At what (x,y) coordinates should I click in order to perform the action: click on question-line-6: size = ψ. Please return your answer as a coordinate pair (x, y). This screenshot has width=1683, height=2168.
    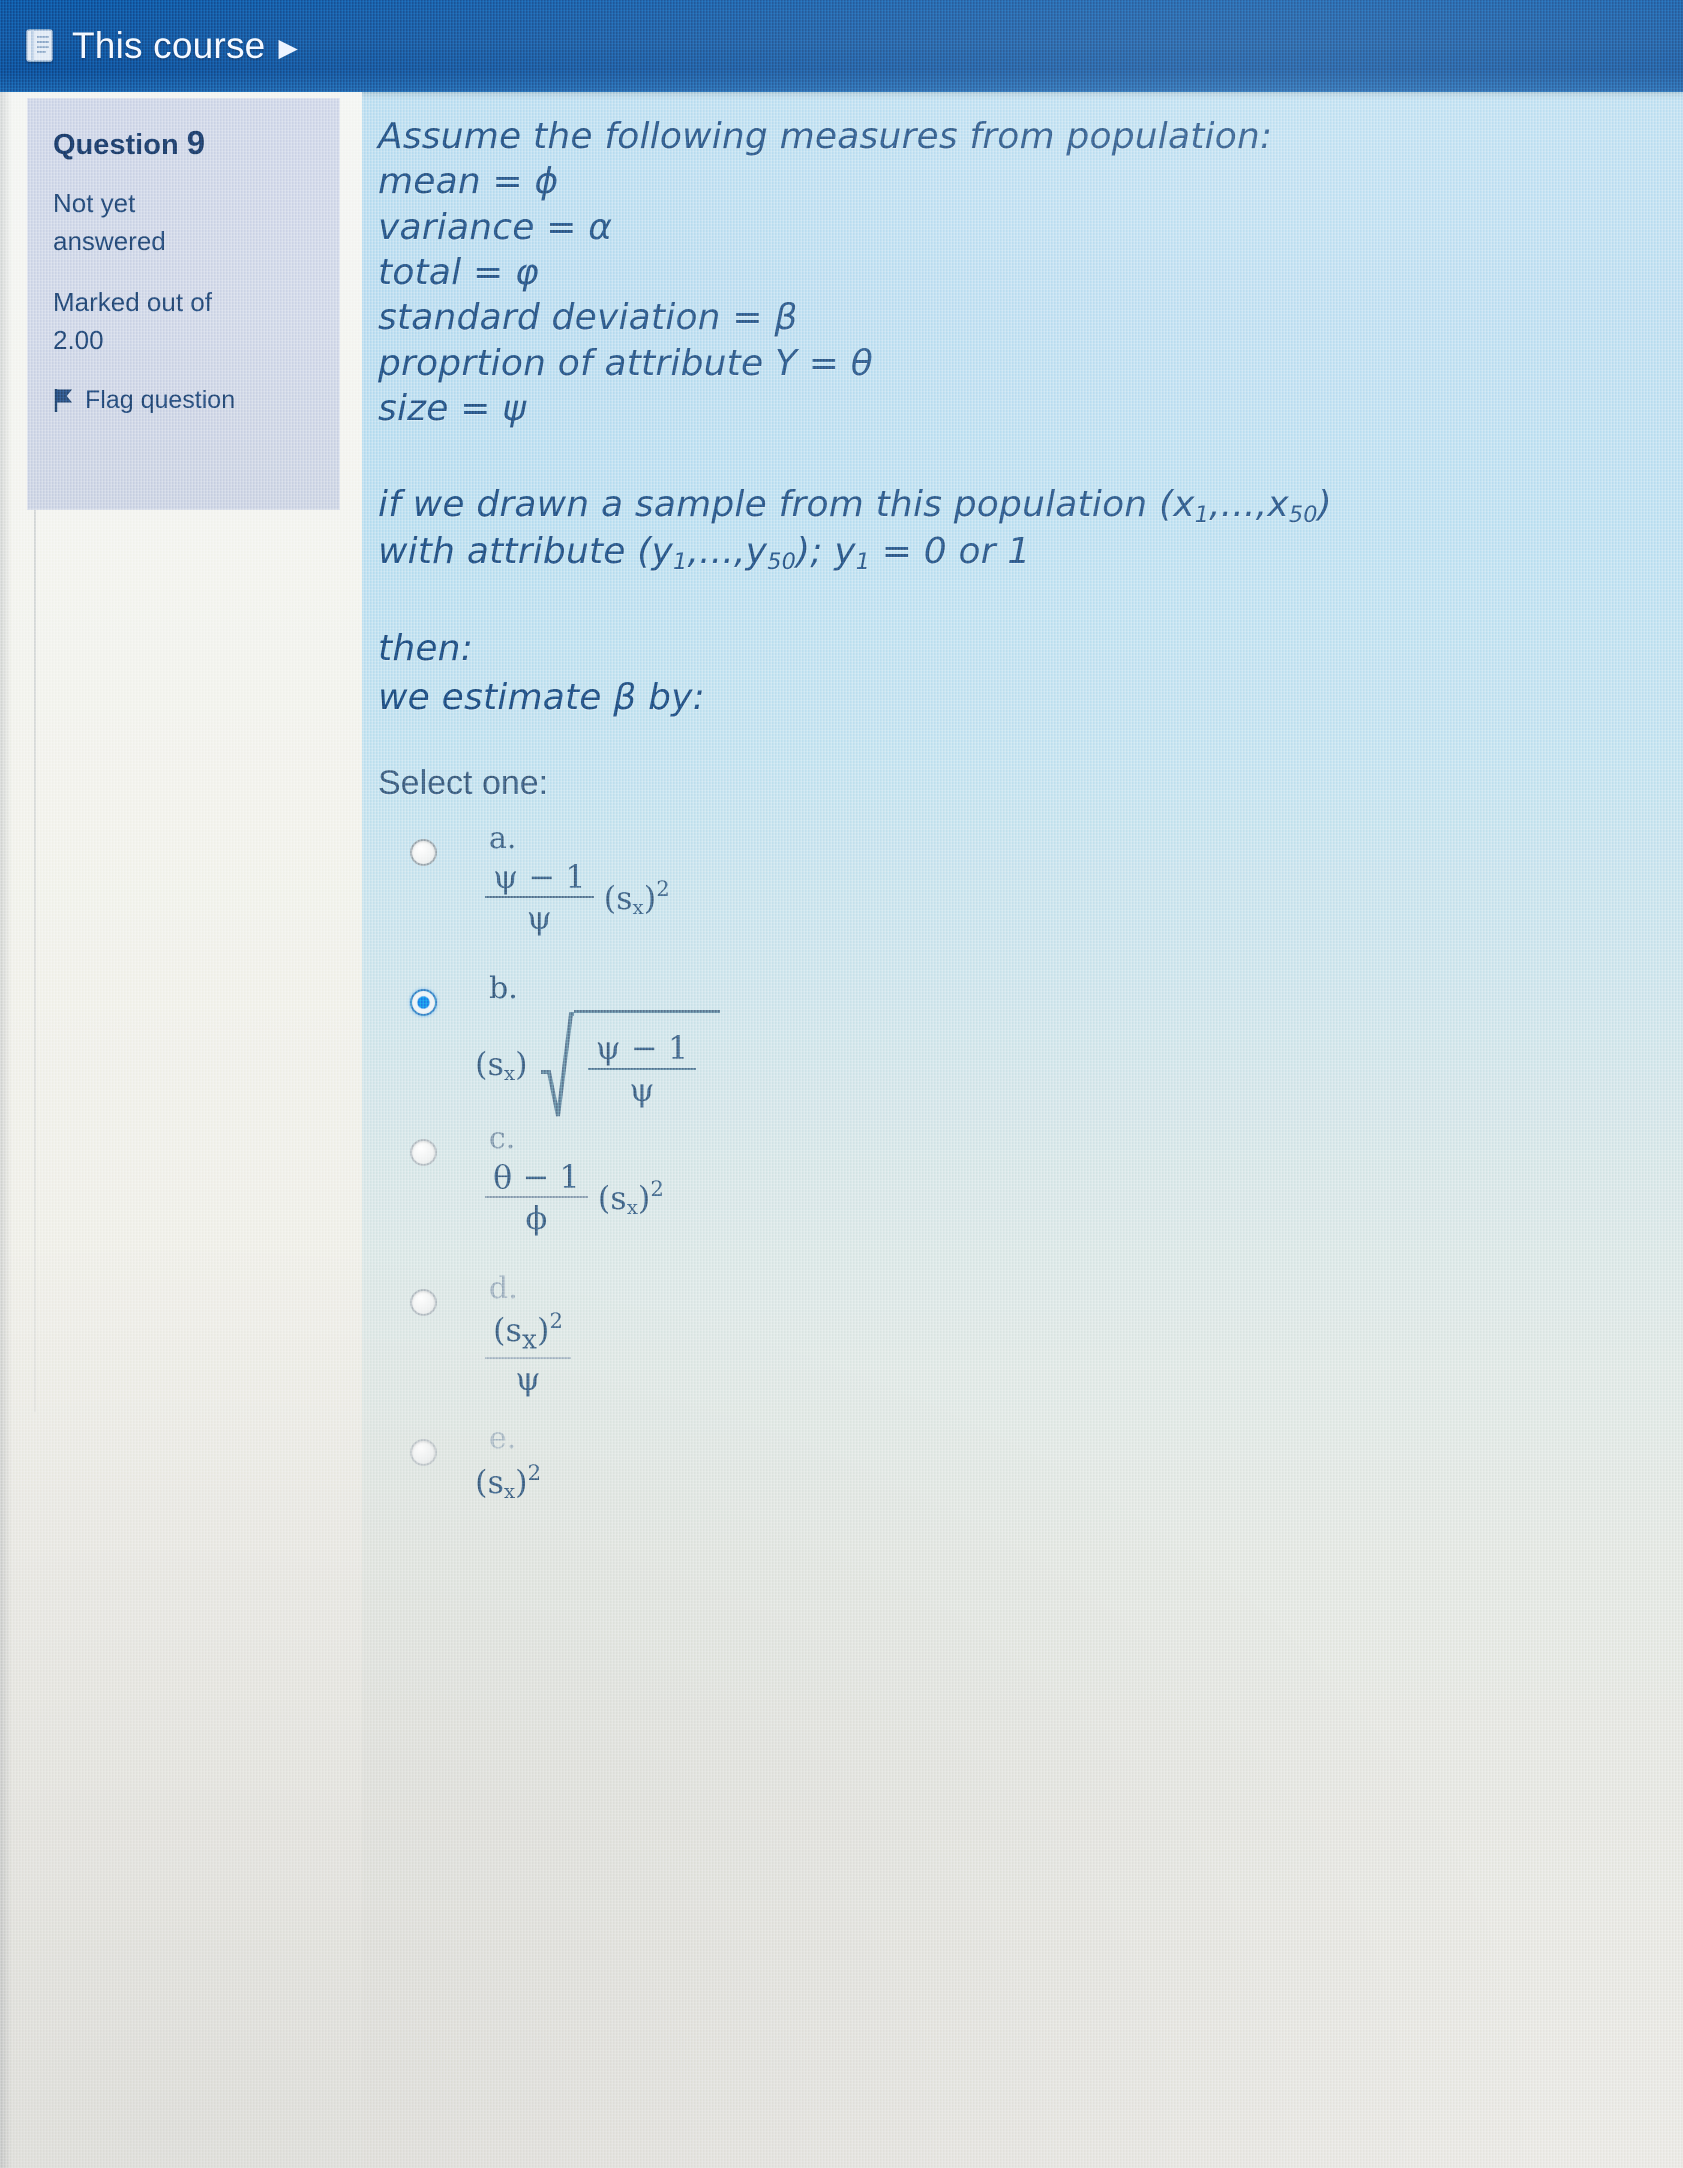
    Looking at the image, I should click on (452, 409).